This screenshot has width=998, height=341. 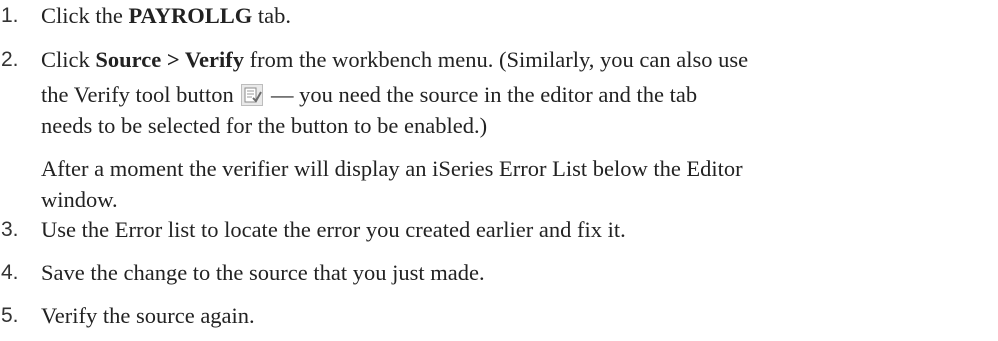 I want to click on step-number: 2., so click(x=10, y=59).